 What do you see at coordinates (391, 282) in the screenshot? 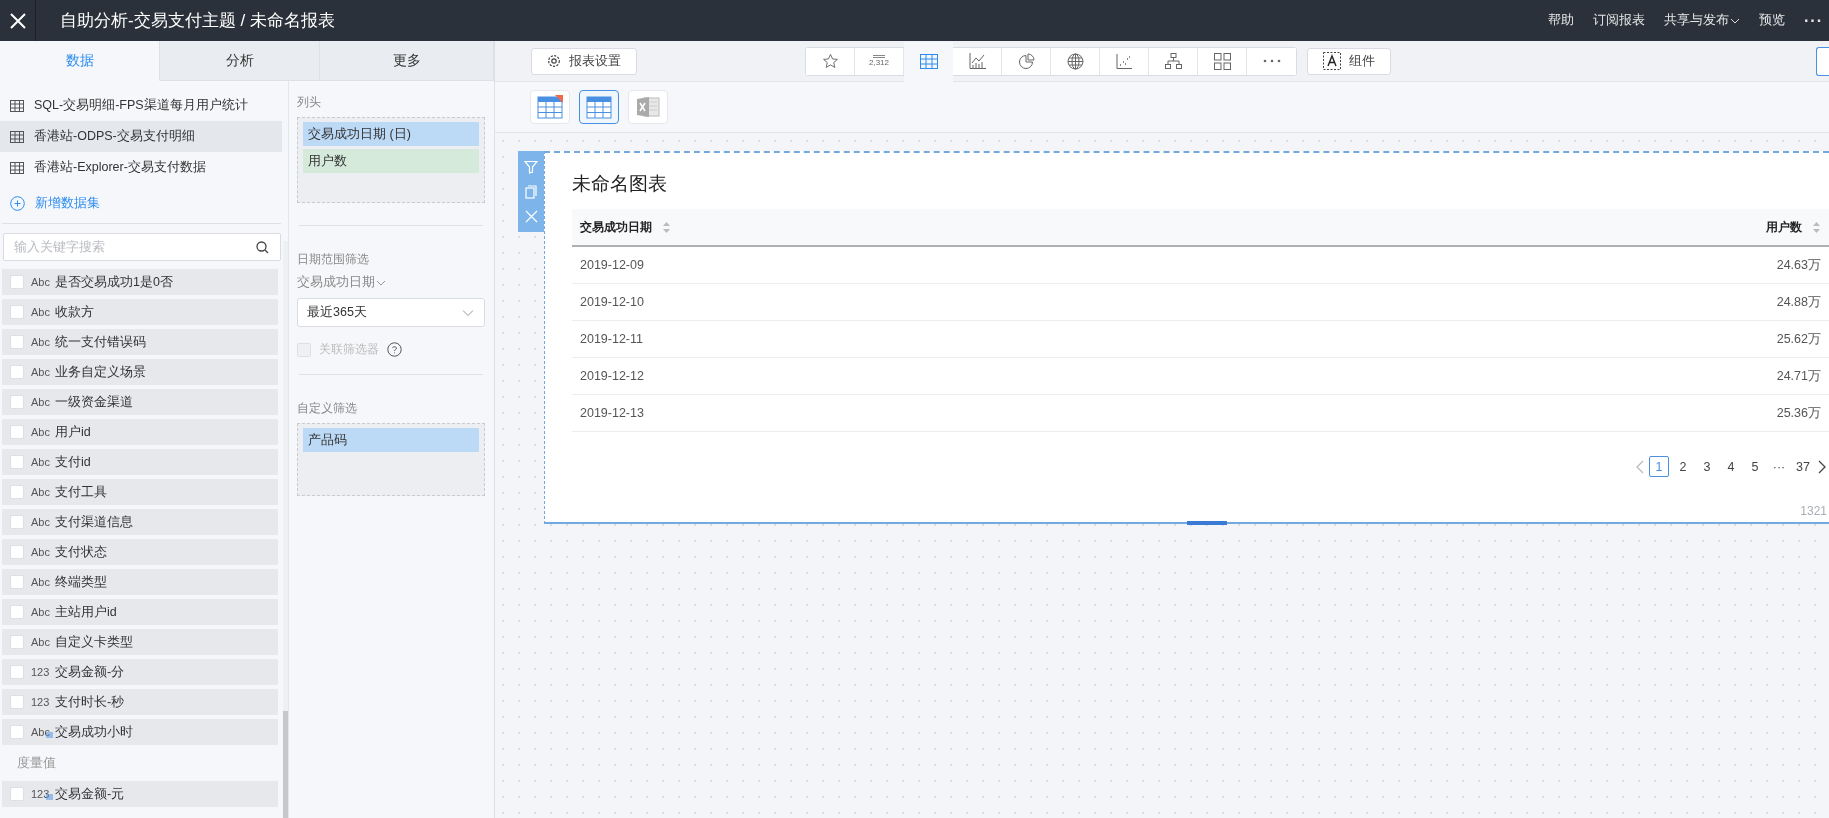
I see `date-field-selector: 交易成功日期` at bounding box center [391, 282].